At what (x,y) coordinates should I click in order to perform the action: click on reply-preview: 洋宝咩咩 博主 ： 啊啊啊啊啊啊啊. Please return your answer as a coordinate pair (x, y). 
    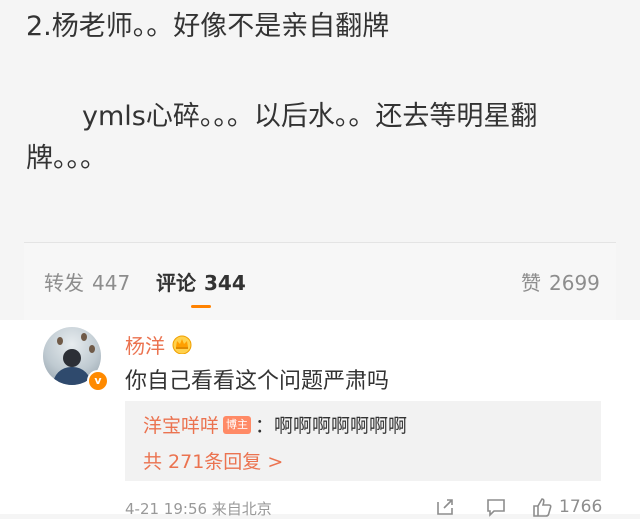
    Looking at the image, I should click on (275, 424).